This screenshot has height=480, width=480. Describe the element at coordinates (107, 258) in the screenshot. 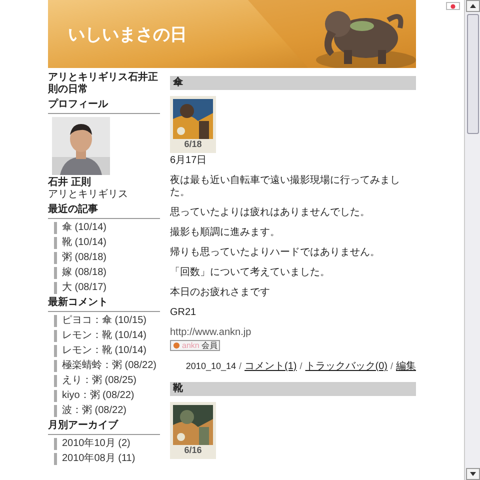

I see `sidebar-link: 粥 (08/18)` at that location.